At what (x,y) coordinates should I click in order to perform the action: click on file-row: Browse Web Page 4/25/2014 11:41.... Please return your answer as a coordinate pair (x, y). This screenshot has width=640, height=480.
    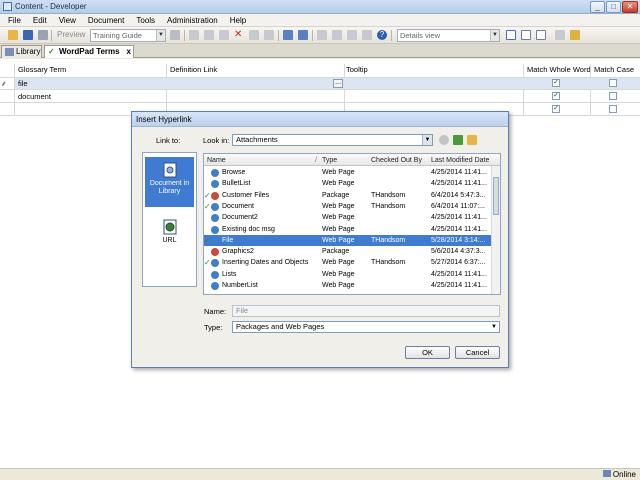
    Looking at the image, I should click on (348, 172).